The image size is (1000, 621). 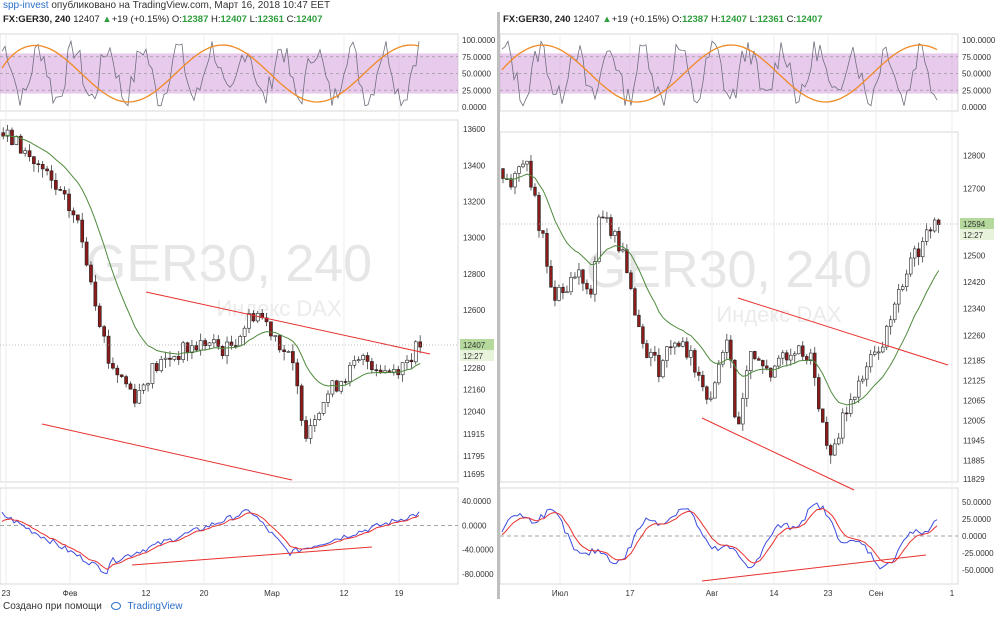 I want to click on tradingview-logo-icon, so click(x=115, y=606).